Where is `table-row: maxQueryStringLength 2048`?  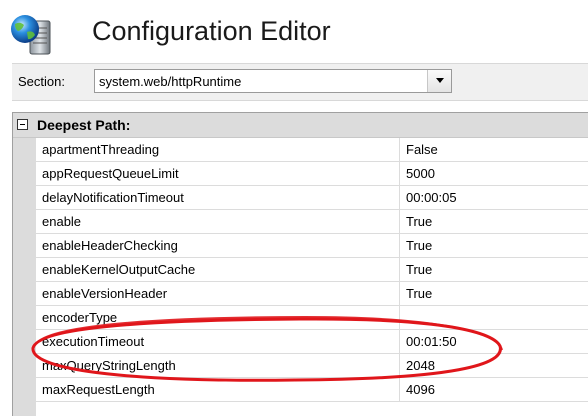 table-row: maxQueryStringLength 2048 is located at coordinates (312, 366).